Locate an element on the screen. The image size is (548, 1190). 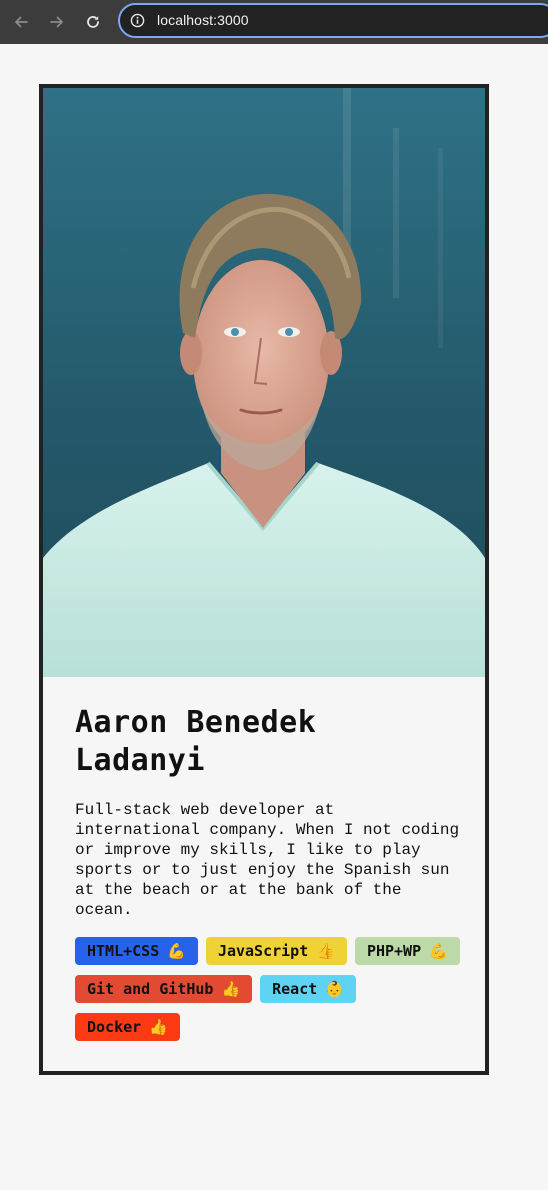
skill-label: PHP+WP is located at coordinates (394, 951).